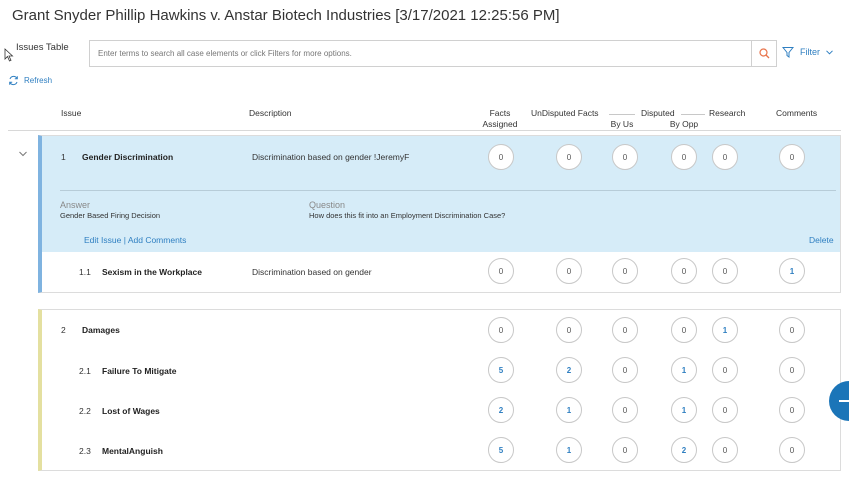  I want to click on col-header-comments: Comments, so click(796, 113).